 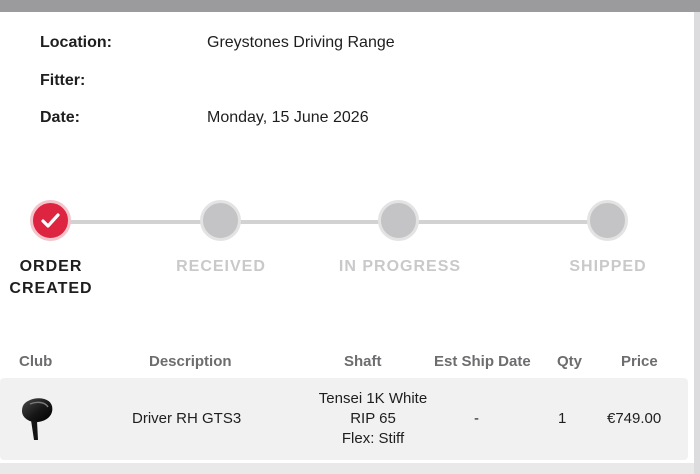 What do you see at coordinates (204, 120) in the screenshot?
I see `date-row: Date: Monday, 15 June 2026` at bounding box center [204, 120].